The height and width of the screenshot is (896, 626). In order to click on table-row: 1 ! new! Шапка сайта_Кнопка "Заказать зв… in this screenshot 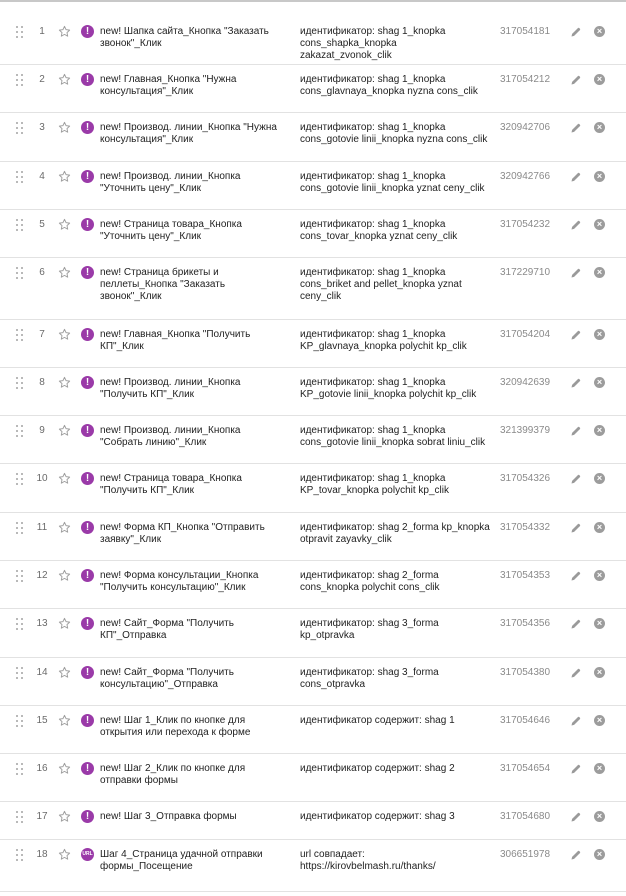, I will do `click(313, 41)`.